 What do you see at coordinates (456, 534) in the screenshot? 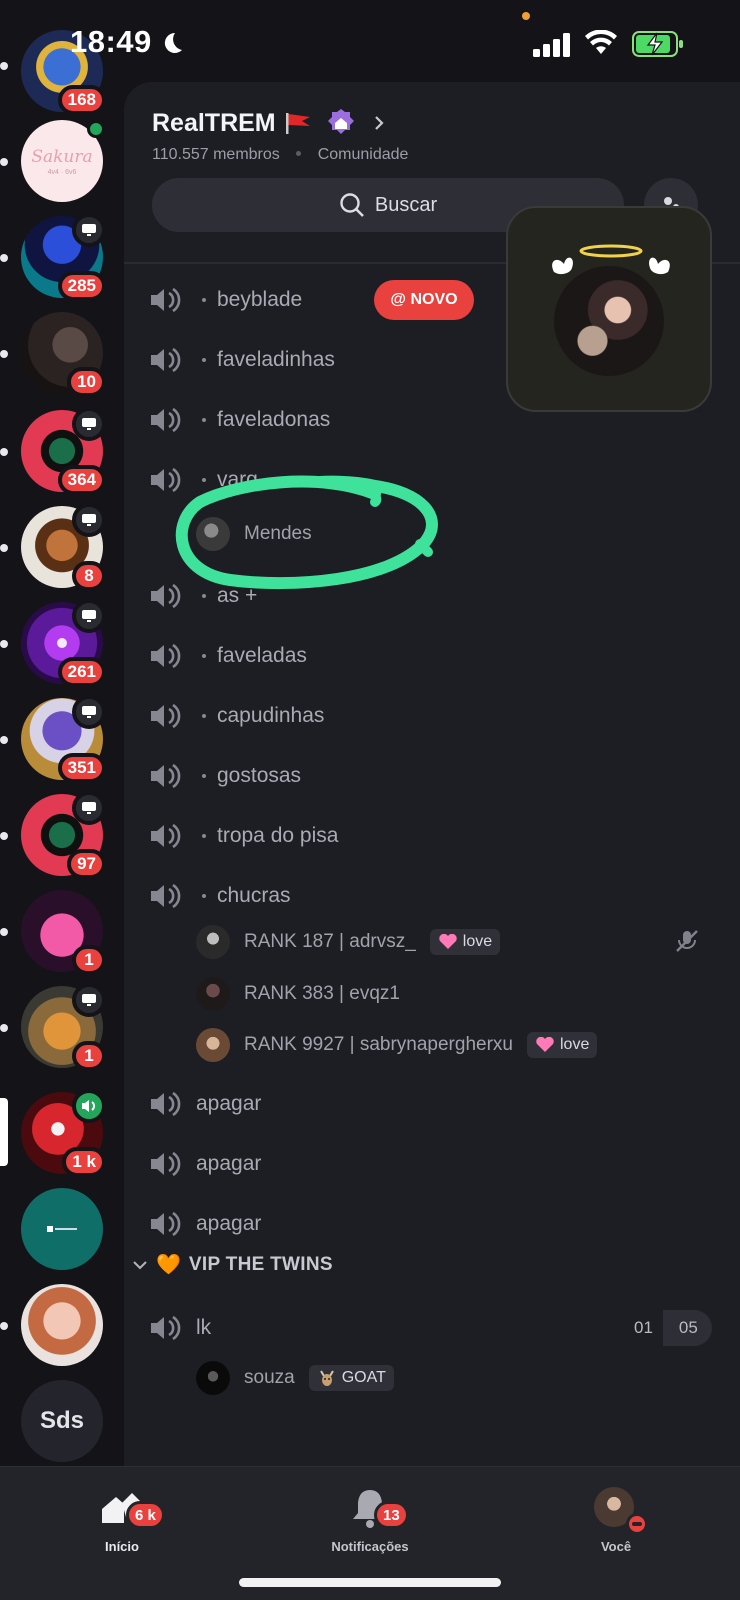
I see `voice-member-mendes: Mendes` at bounding box center [456, 534].